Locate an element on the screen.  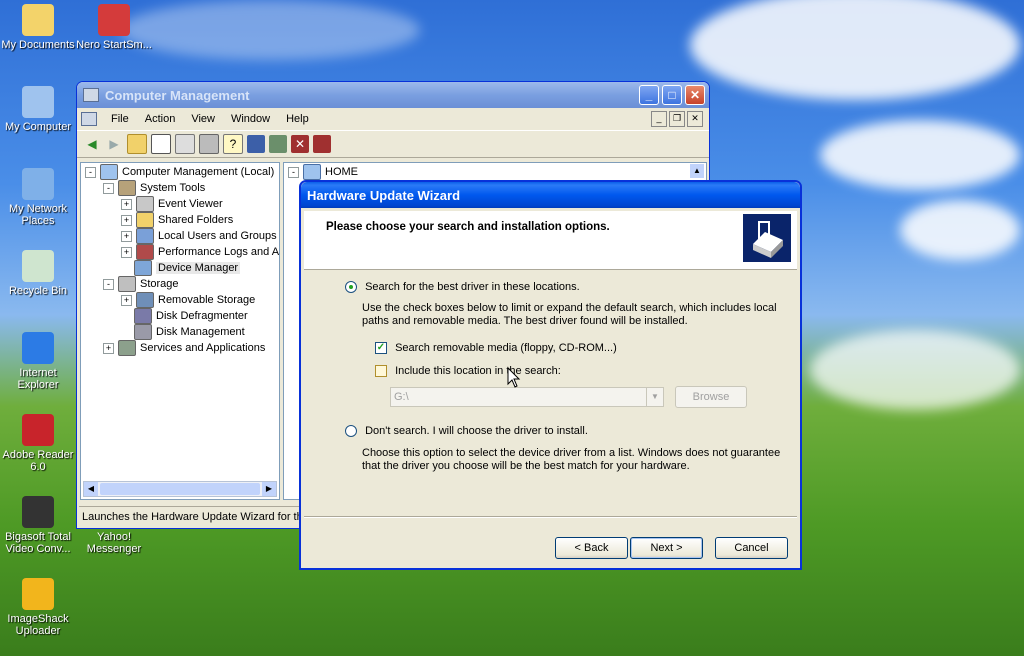
tree-item: - Computer Management (Local) is located at coordinates (179, 172).